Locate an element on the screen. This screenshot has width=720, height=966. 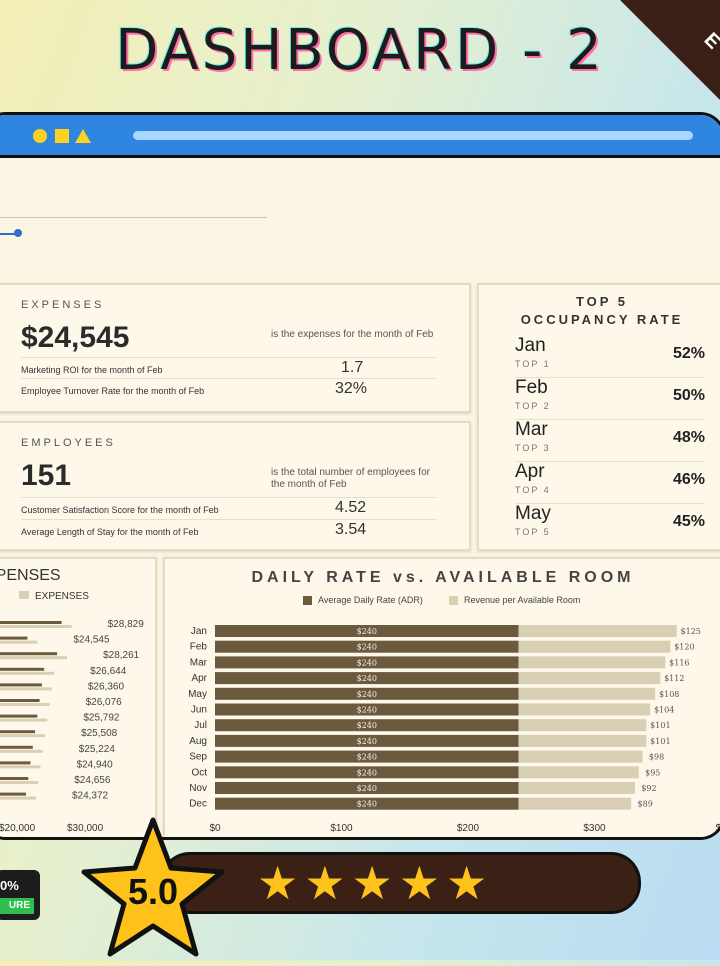
page-title: DASHBOARD - 2 is located at coordinates (360, 50).